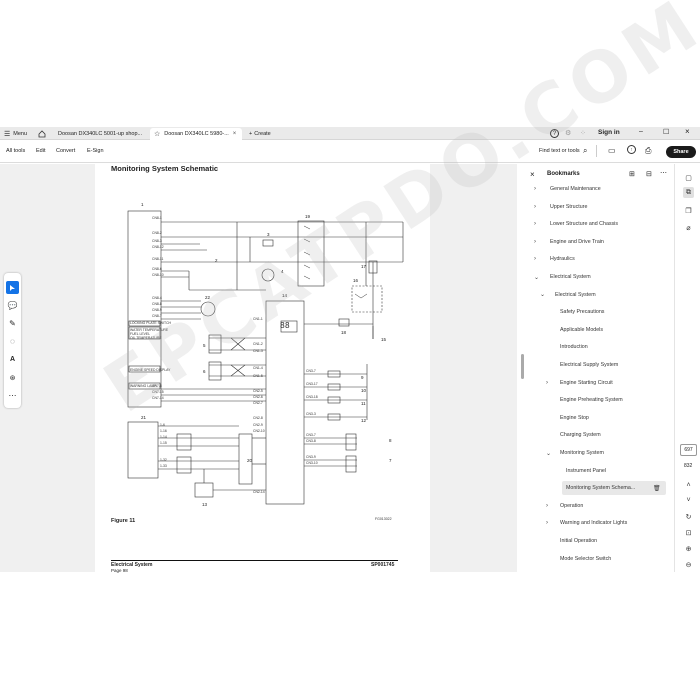 This screenshot has height=700, width=700. I want to click on bookmark-item: ⌄ Monitoring System, so click(600, 453).